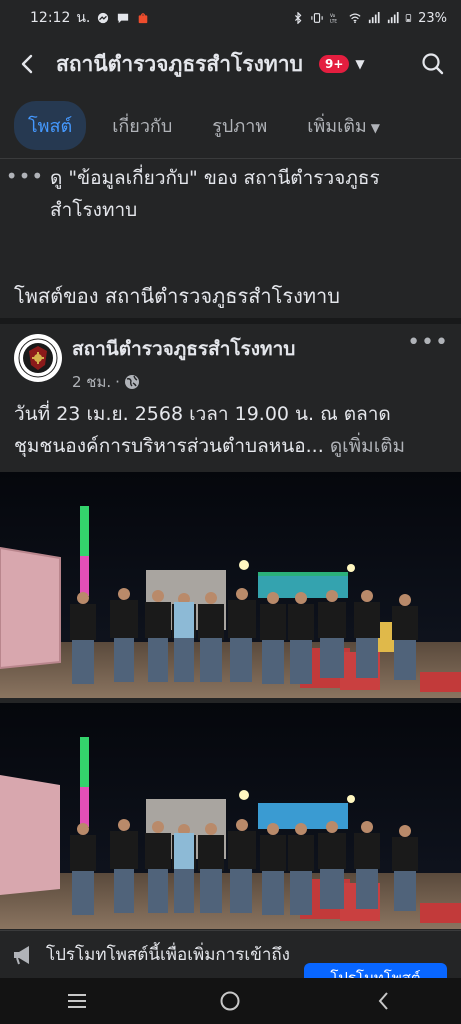  Describe the element at coordinates (25, 176) in the screenshot. I see `more-dots-icon: •••` at that location.